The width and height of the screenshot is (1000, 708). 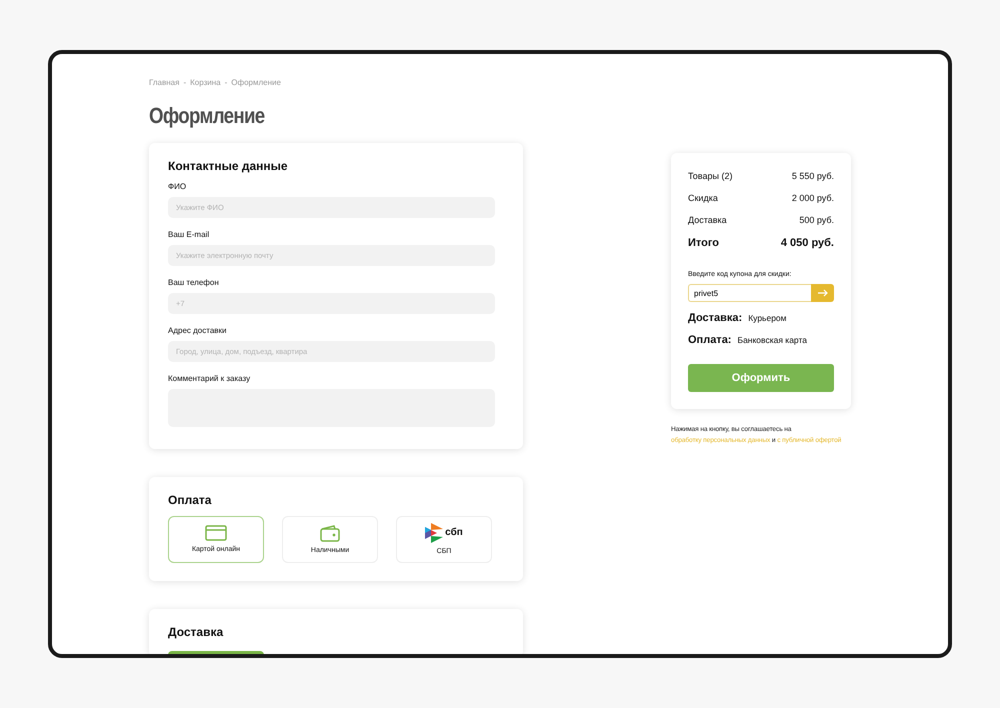 I want to click on breadcrumb-link: Корзина, so click(x=205, y=82).